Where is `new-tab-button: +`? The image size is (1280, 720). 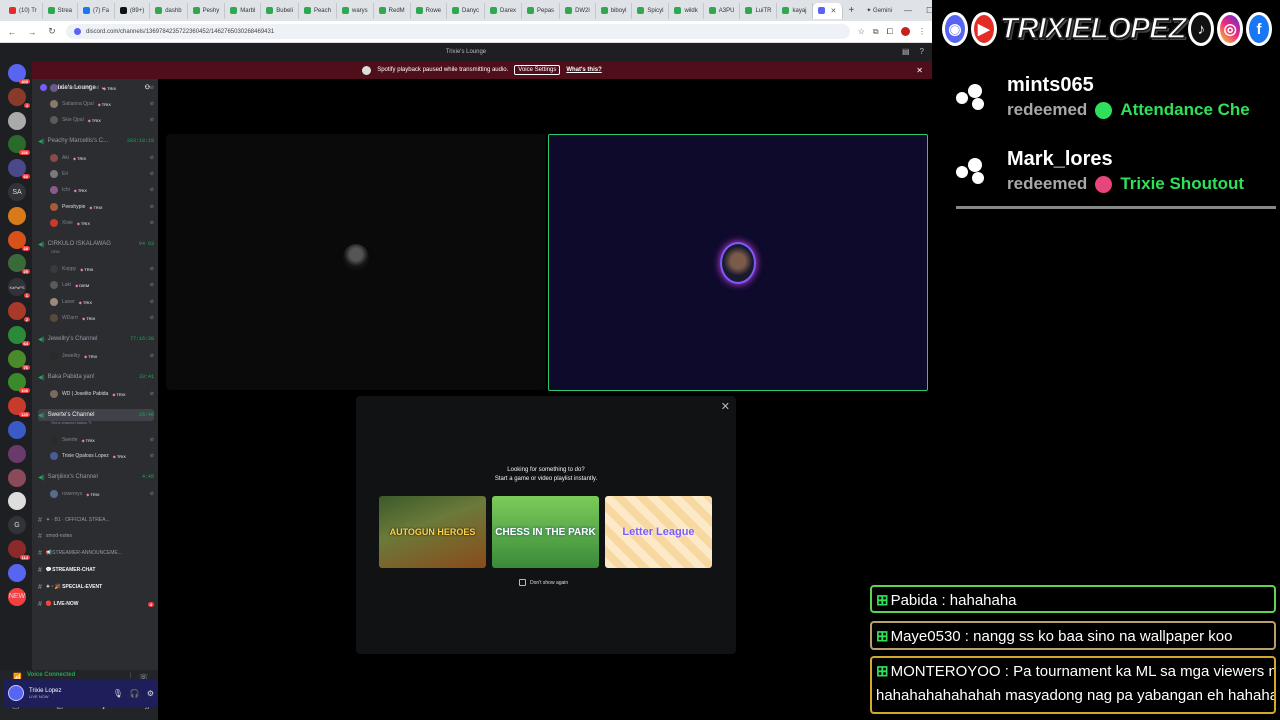 new-tab-button: + is located at coordinates (852, 10).